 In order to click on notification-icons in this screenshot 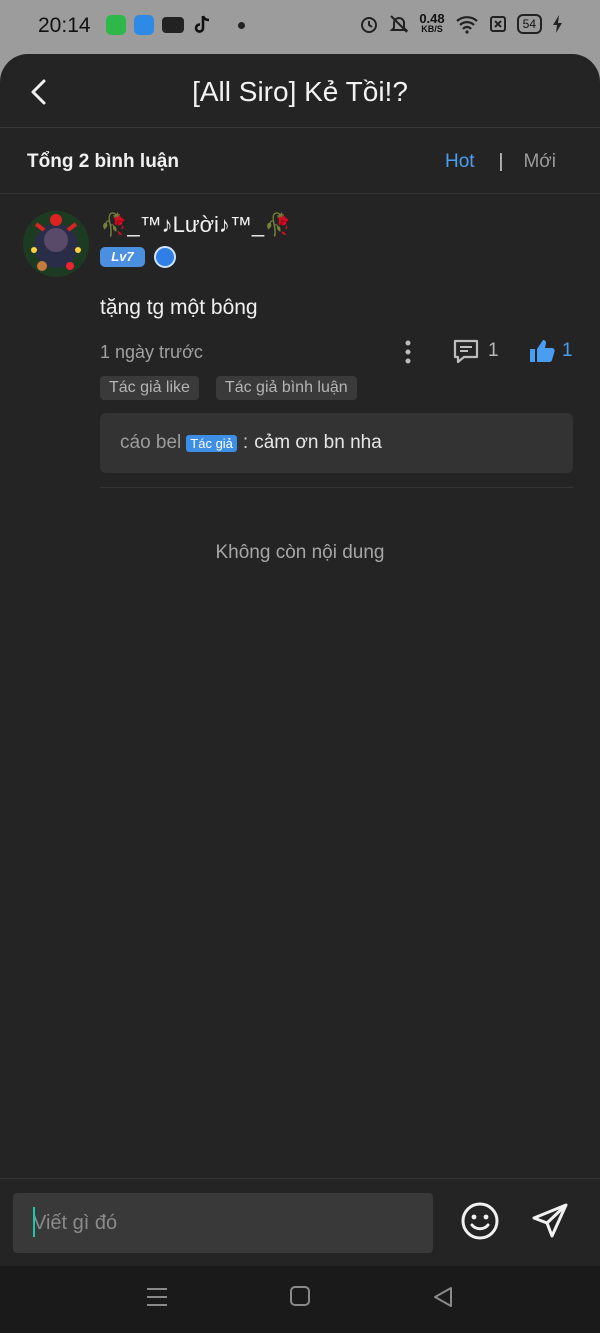, I will do `click(175, 25)`.